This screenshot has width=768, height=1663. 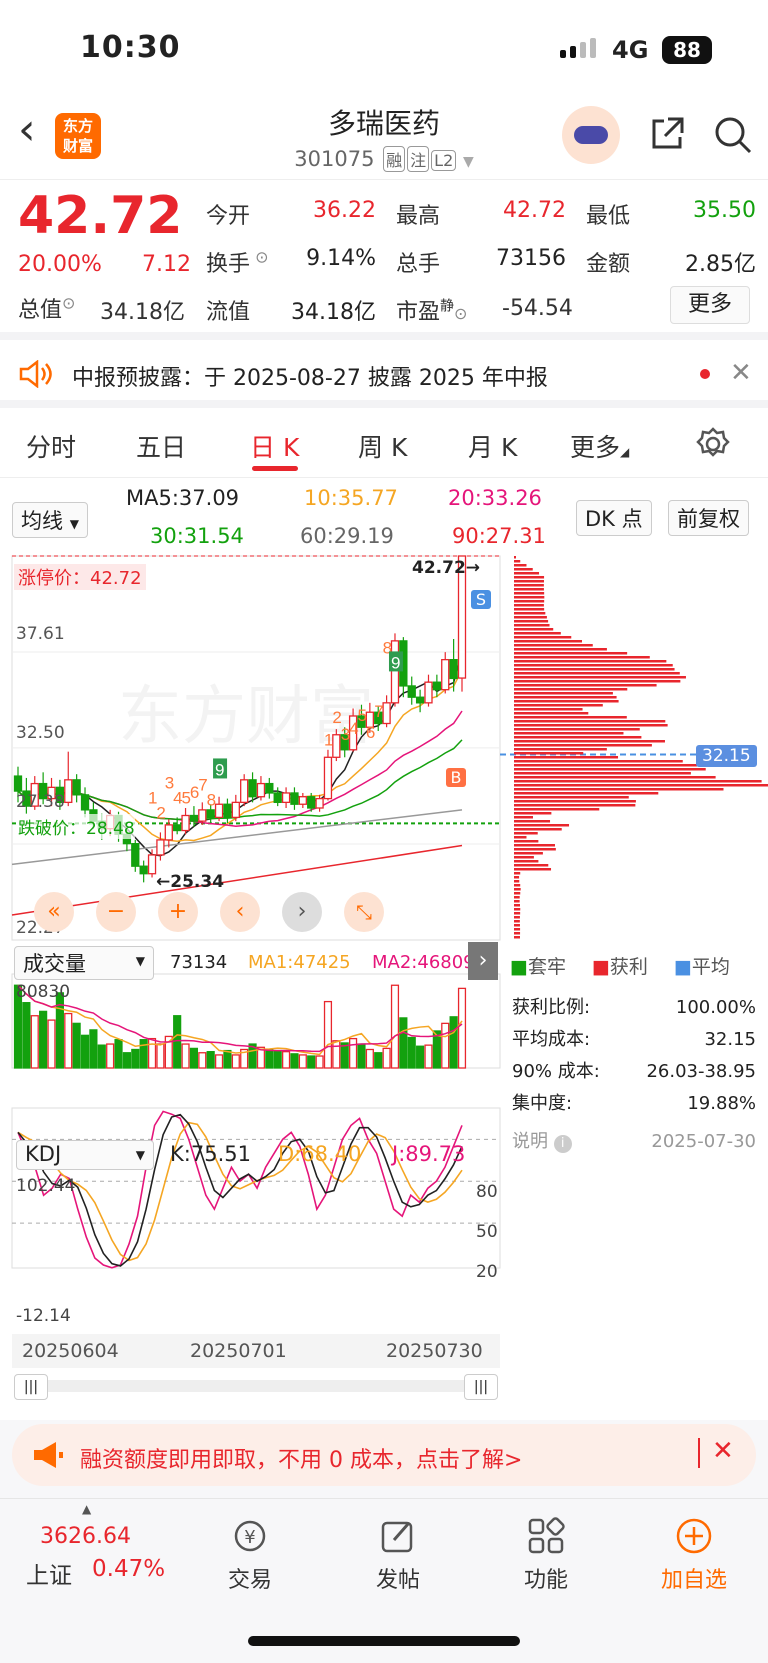 I want to click on kdj-frame, so click(x=256, y=1188).